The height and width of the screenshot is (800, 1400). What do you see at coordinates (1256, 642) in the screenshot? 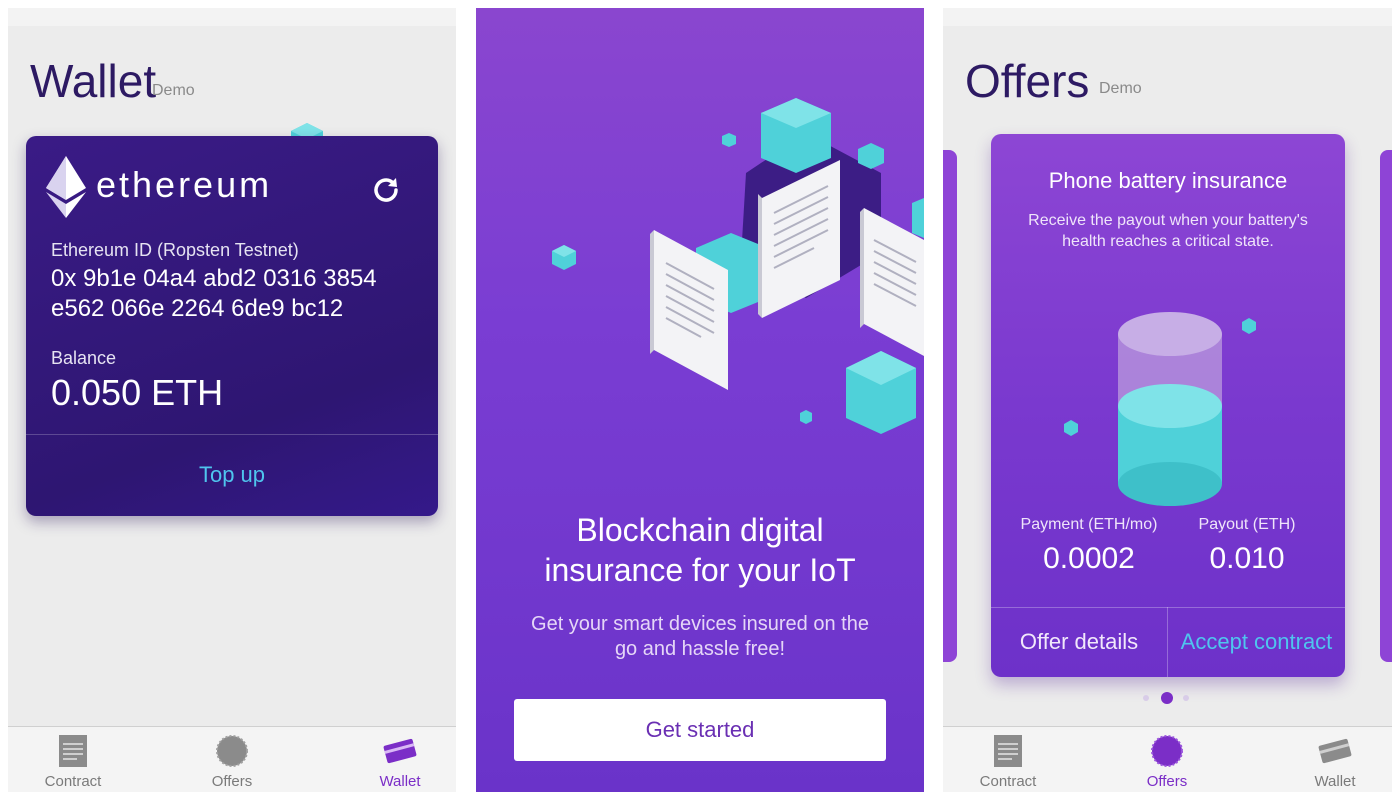
I see `accept-contract-button: Accept contract` at bounding box center [1256, 642].